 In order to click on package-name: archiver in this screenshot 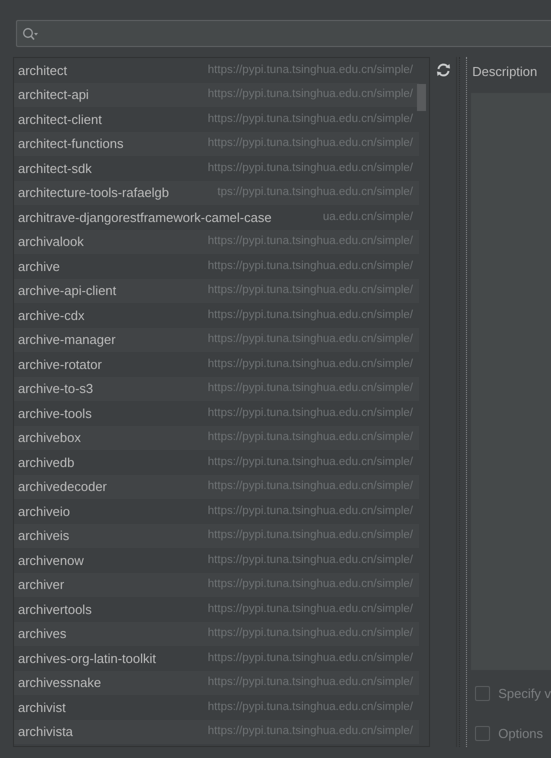, I will do `click(41, 585)`.